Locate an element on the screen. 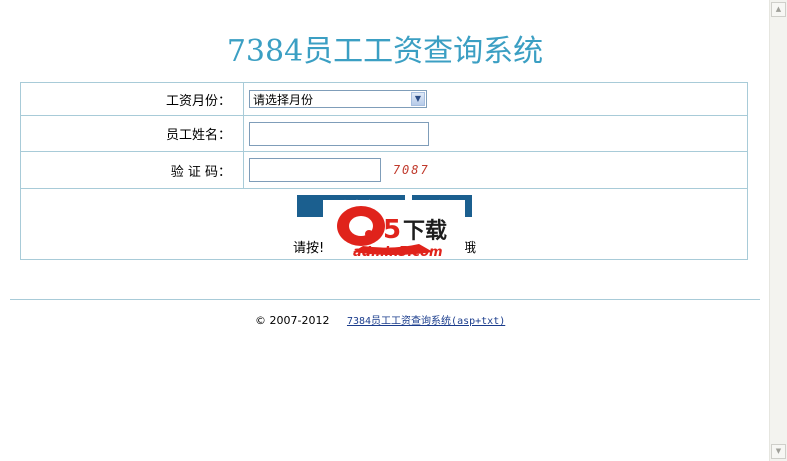 The width and height of the screenshot is (787, 461). captcha-image: 7087 is located at coordinates (411, 170).